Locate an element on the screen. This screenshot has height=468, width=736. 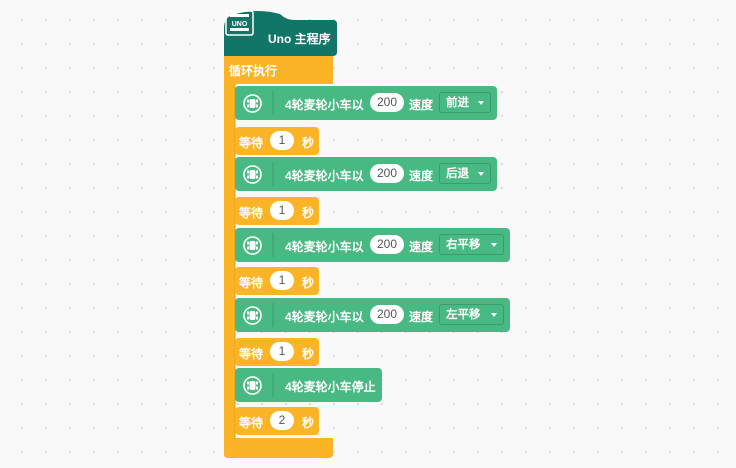
motor-move-block: 4轮麦轮小车以 200 速度 右平移 is located at coordinates (372, 245).